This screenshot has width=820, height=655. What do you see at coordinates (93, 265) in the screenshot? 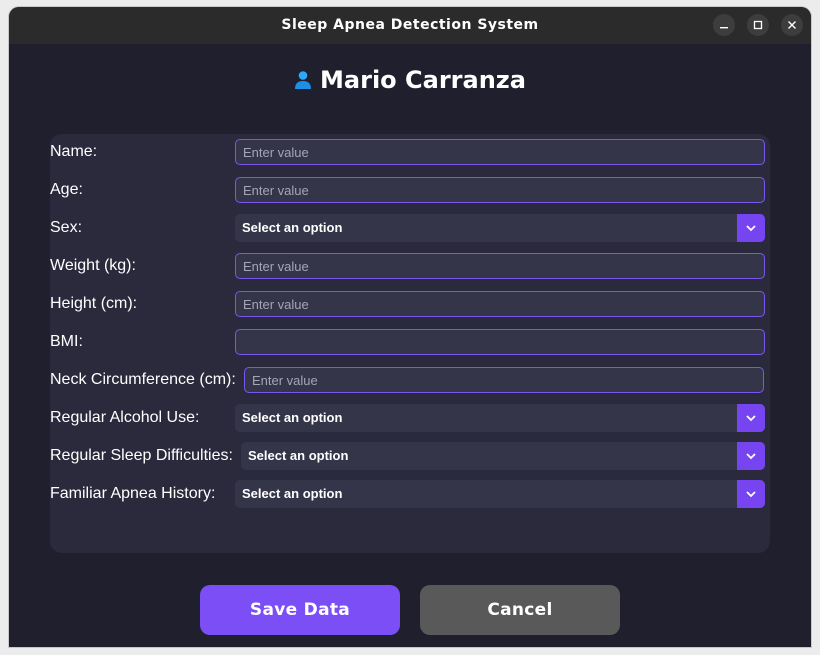
I see `weight-label: Weight (kg):` at bounding box center [93, 265].